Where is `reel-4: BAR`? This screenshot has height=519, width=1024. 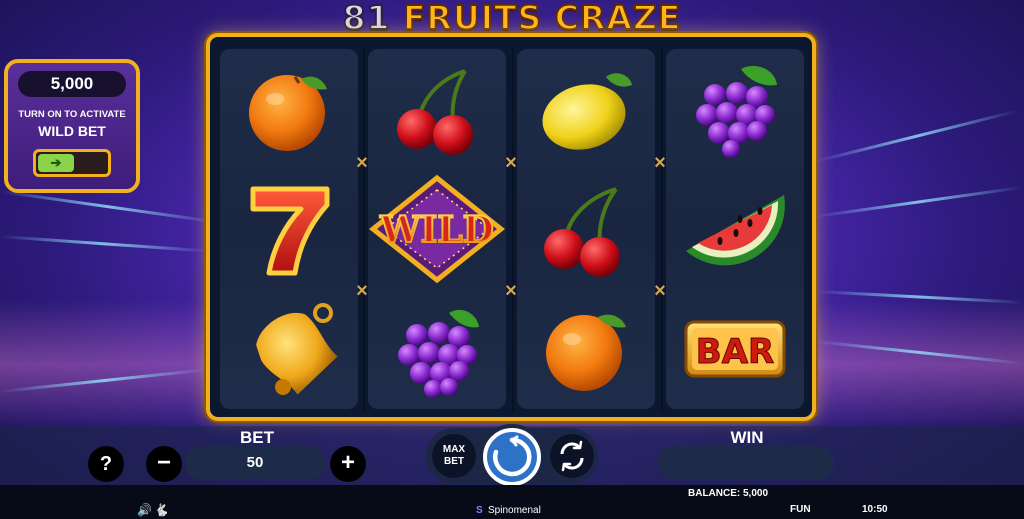 reel-4: BAR is located at coordinates (735, 229).